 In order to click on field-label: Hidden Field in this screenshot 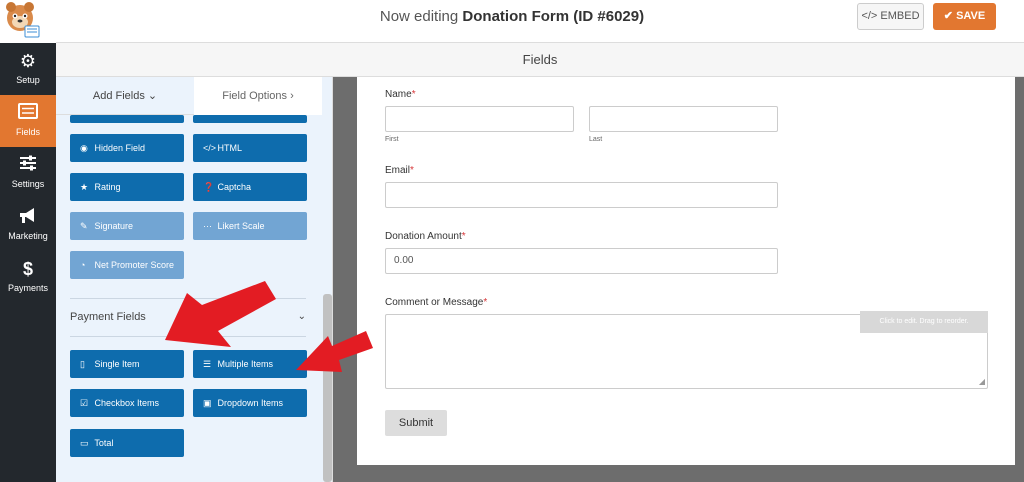, I will do `click(120, 148)`.